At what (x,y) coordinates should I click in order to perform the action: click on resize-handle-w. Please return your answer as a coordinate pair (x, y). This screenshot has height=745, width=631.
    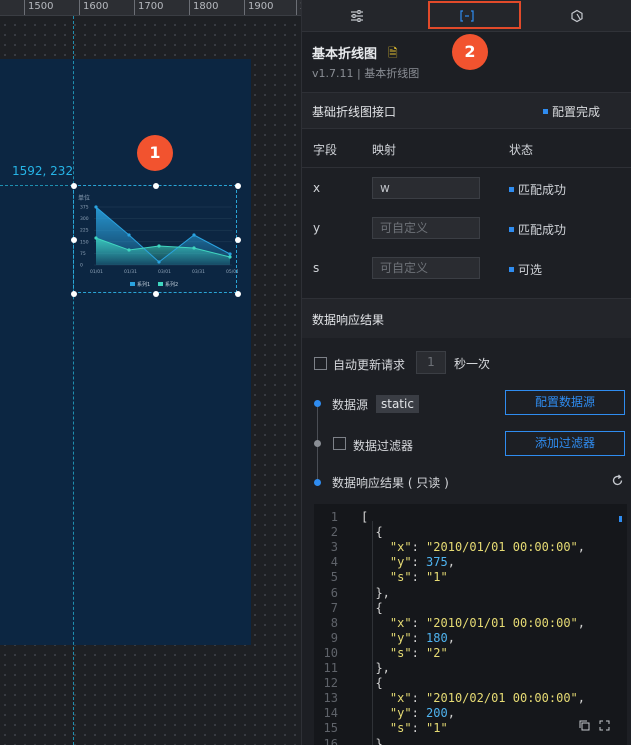
    Looking at the image, I should click on (74, 240).